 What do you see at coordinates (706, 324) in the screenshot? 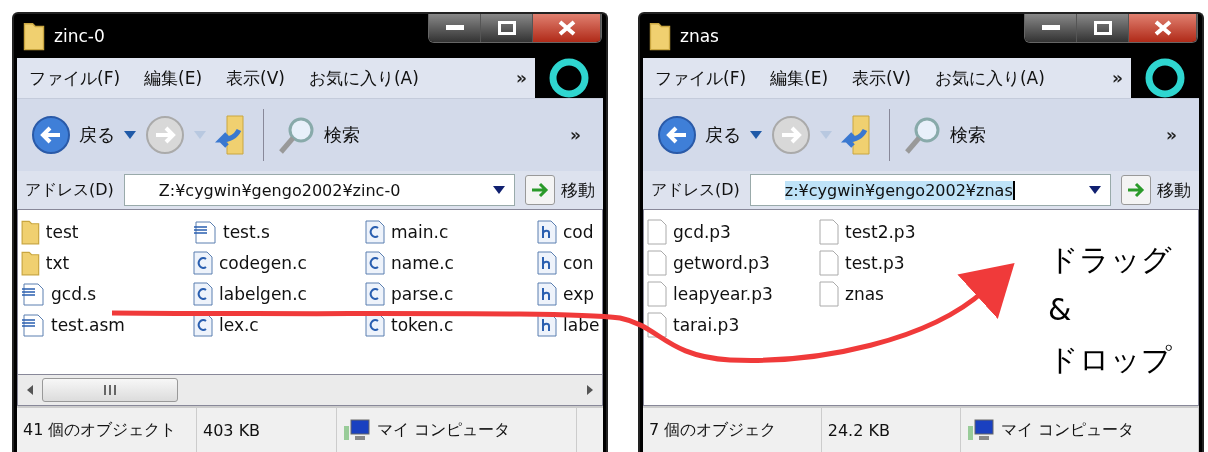
I see `file-name: tarai.p3` at bounding box center [706, 324].